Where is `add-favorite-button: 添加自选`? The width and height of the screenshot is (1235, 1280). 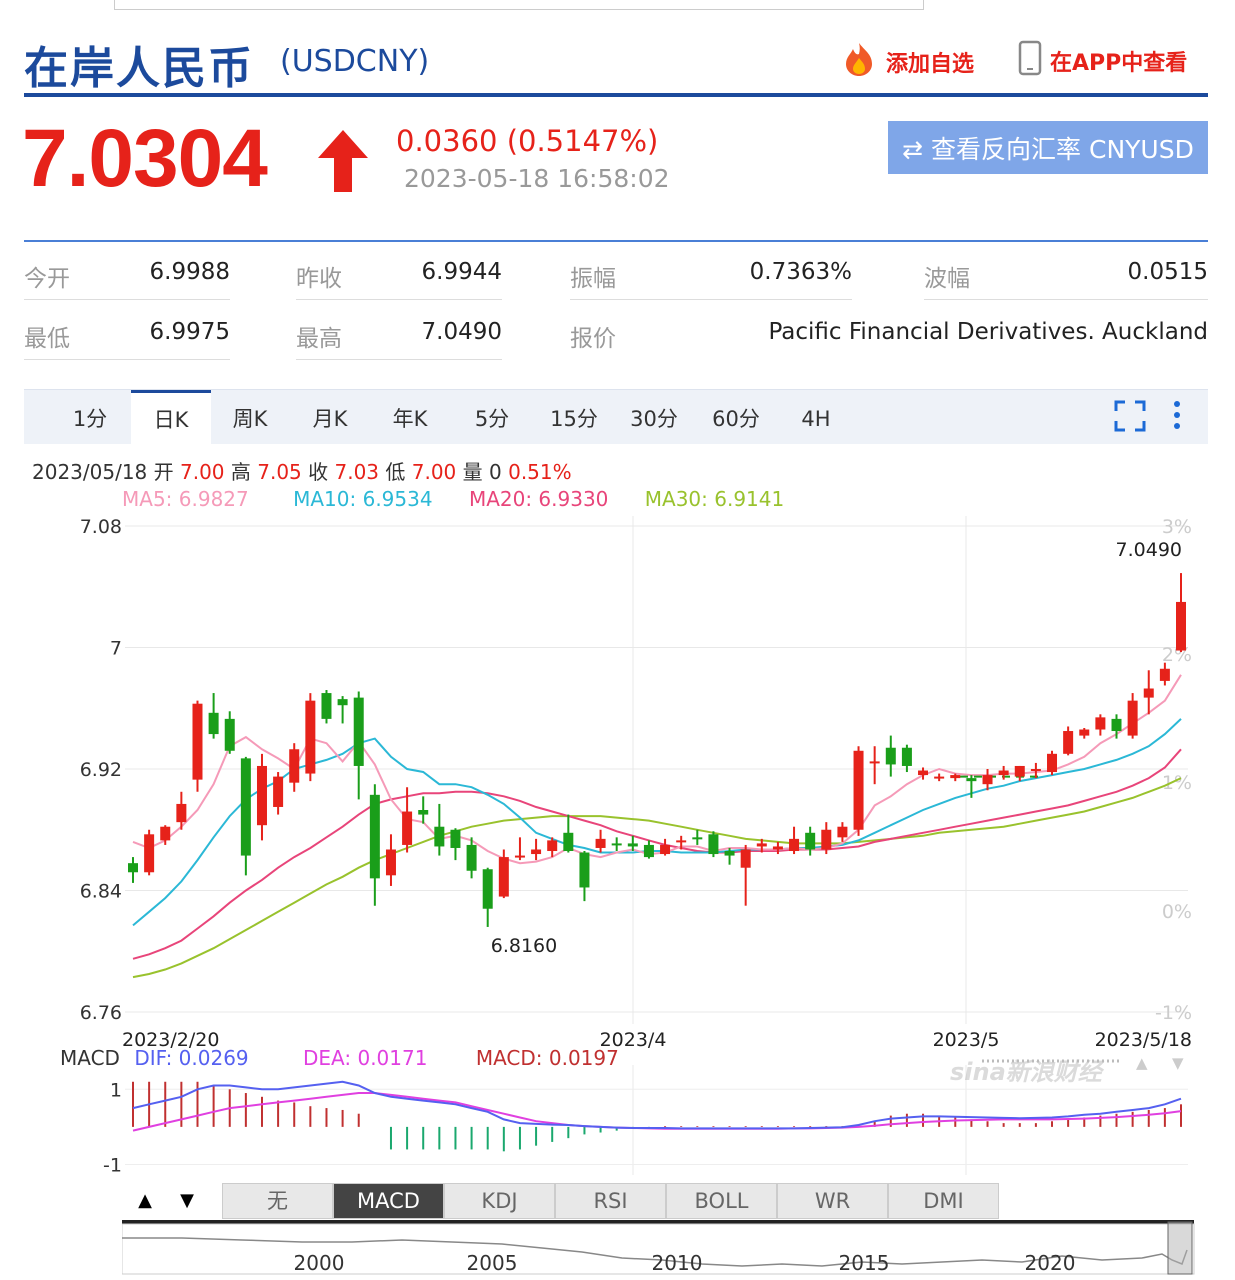 add-favorite-button: 添加自选 is located at coordinates (907, 62).